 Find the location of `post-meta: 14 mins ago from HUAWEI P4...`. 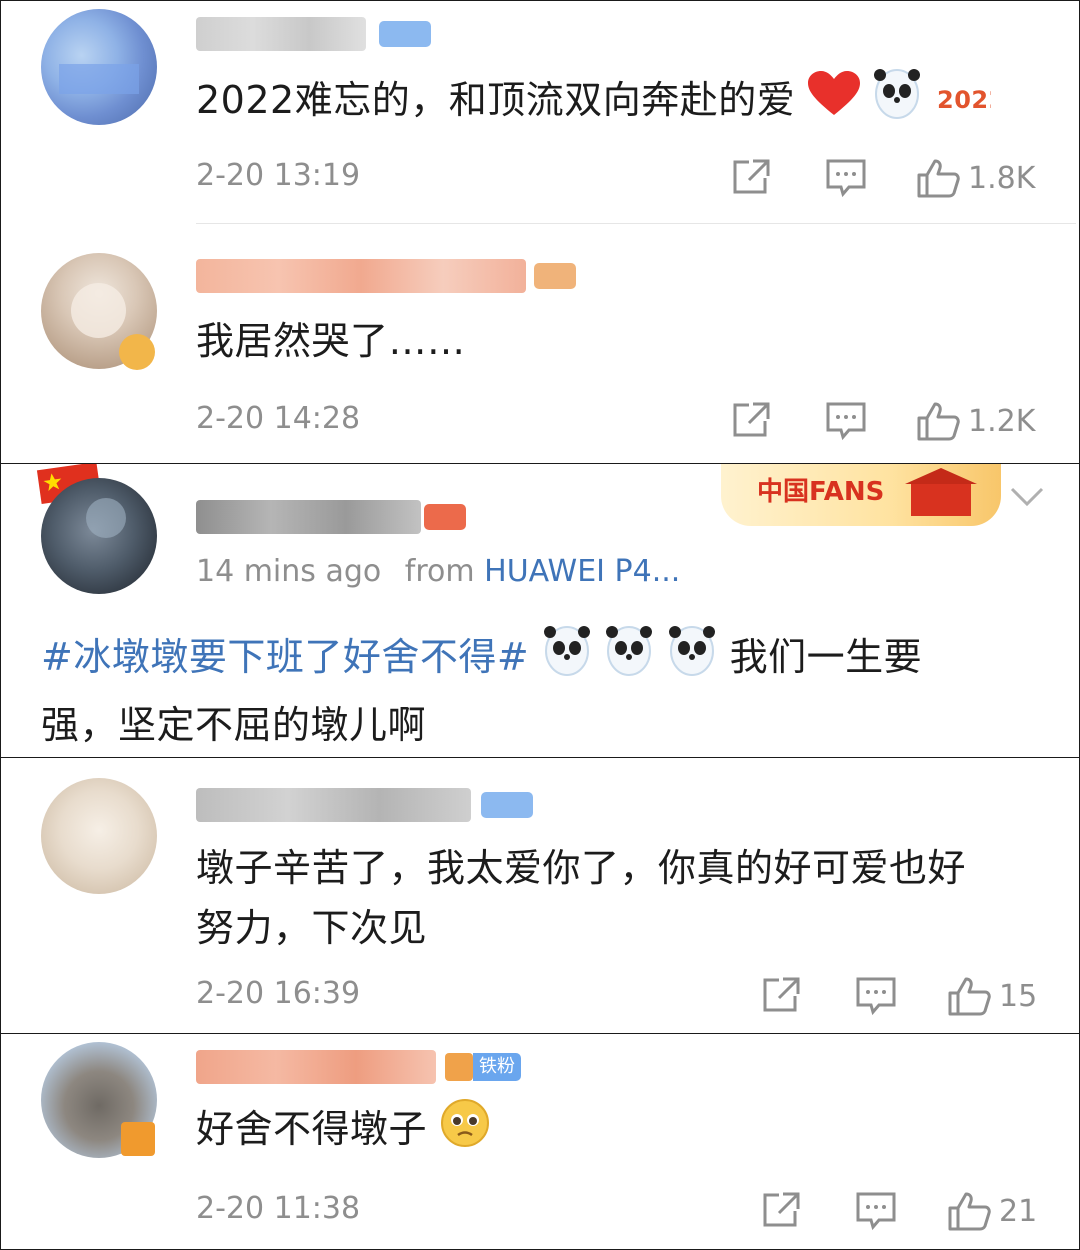

post-meta: 14 mins ago from HUAWEI P4... is located at coordinates (438, 571).